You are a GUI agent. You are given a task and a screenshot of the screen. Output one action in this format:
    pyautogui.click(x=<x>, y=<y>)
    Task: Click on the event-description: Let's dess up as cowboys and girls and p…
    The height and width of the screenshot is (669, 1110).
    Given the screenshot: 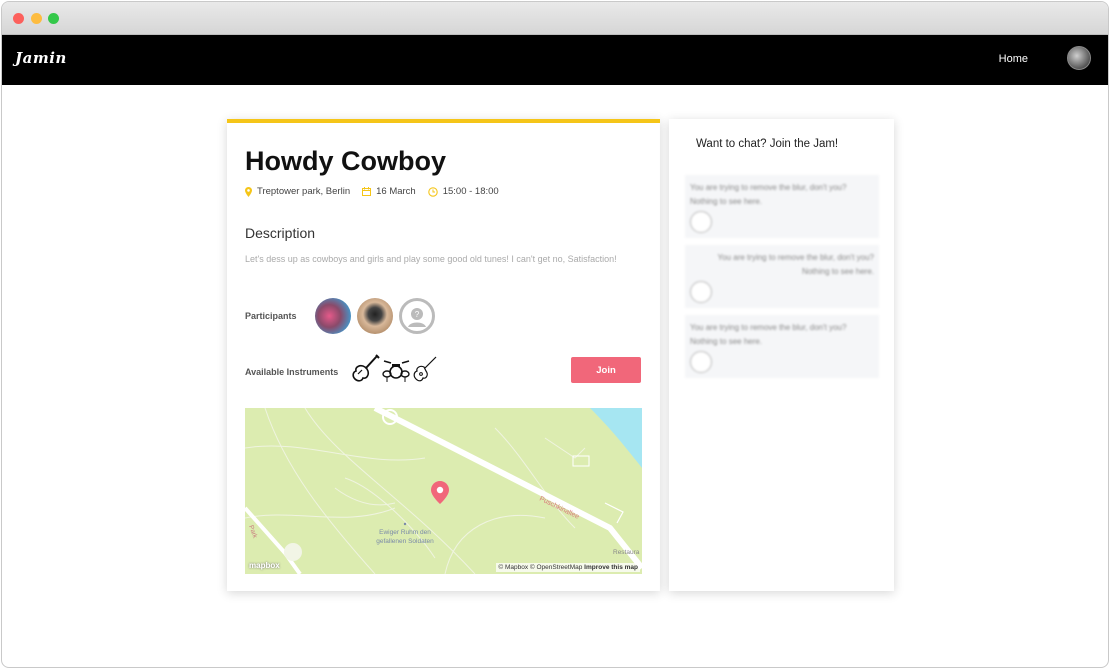 What is the action you would take?
    pyautogui.click(x=431, y=259)
    